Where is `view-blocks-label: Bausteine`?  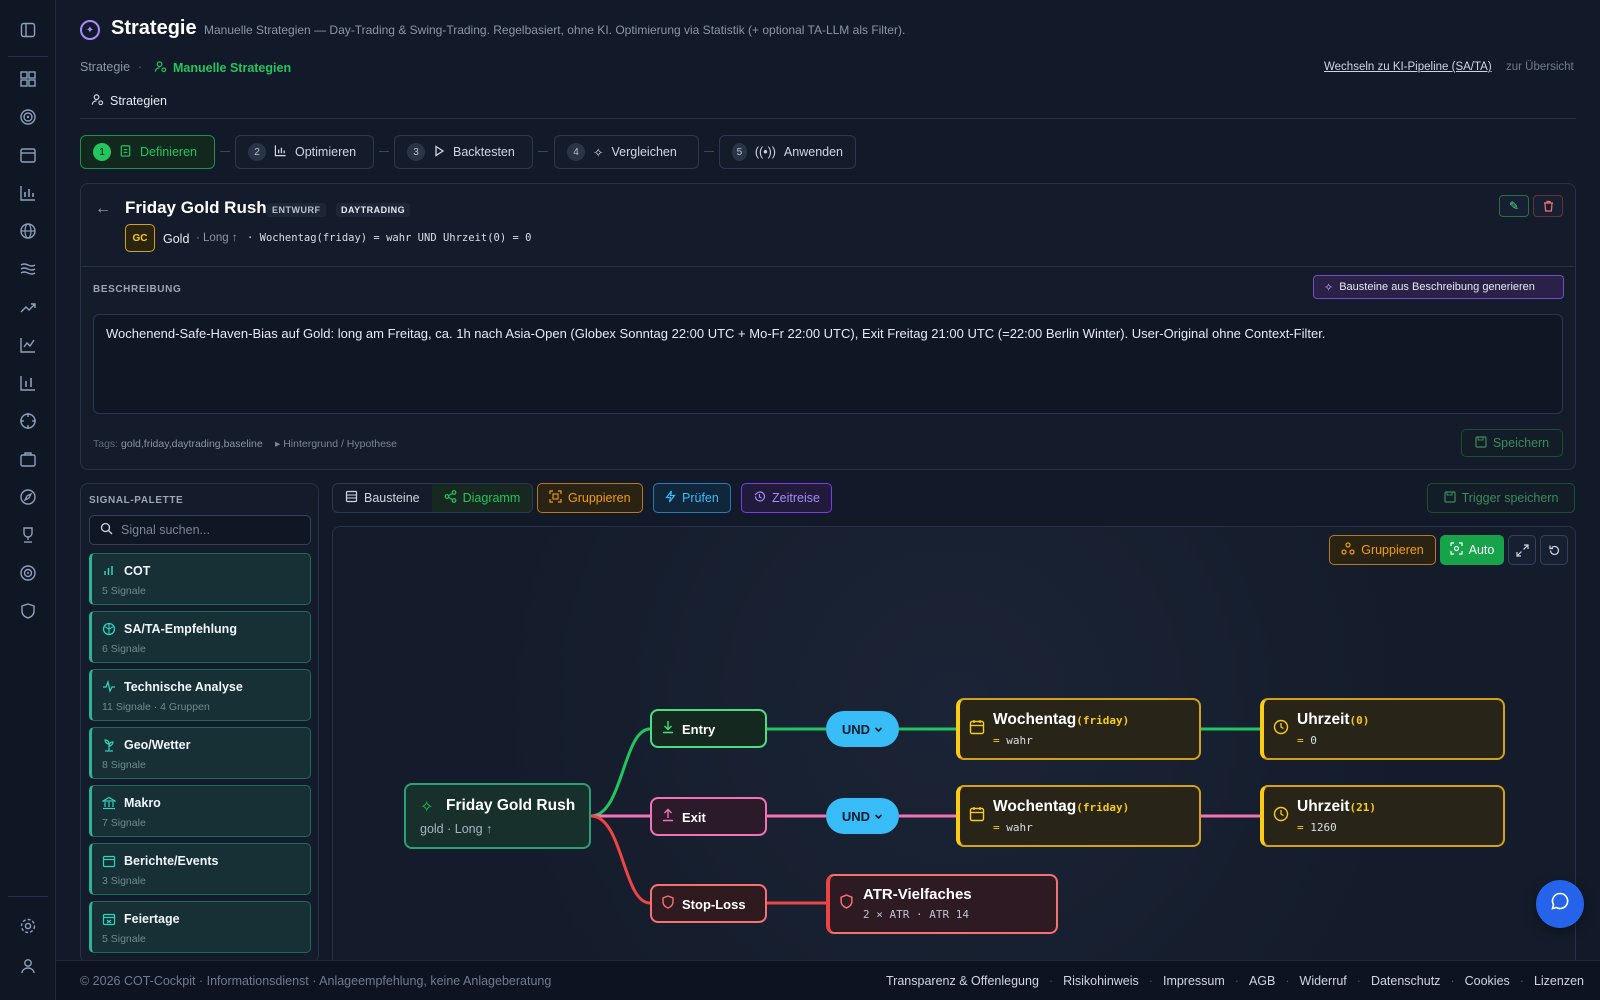 view-blocks-label: Bausteine is located at coordinates (392, 498).